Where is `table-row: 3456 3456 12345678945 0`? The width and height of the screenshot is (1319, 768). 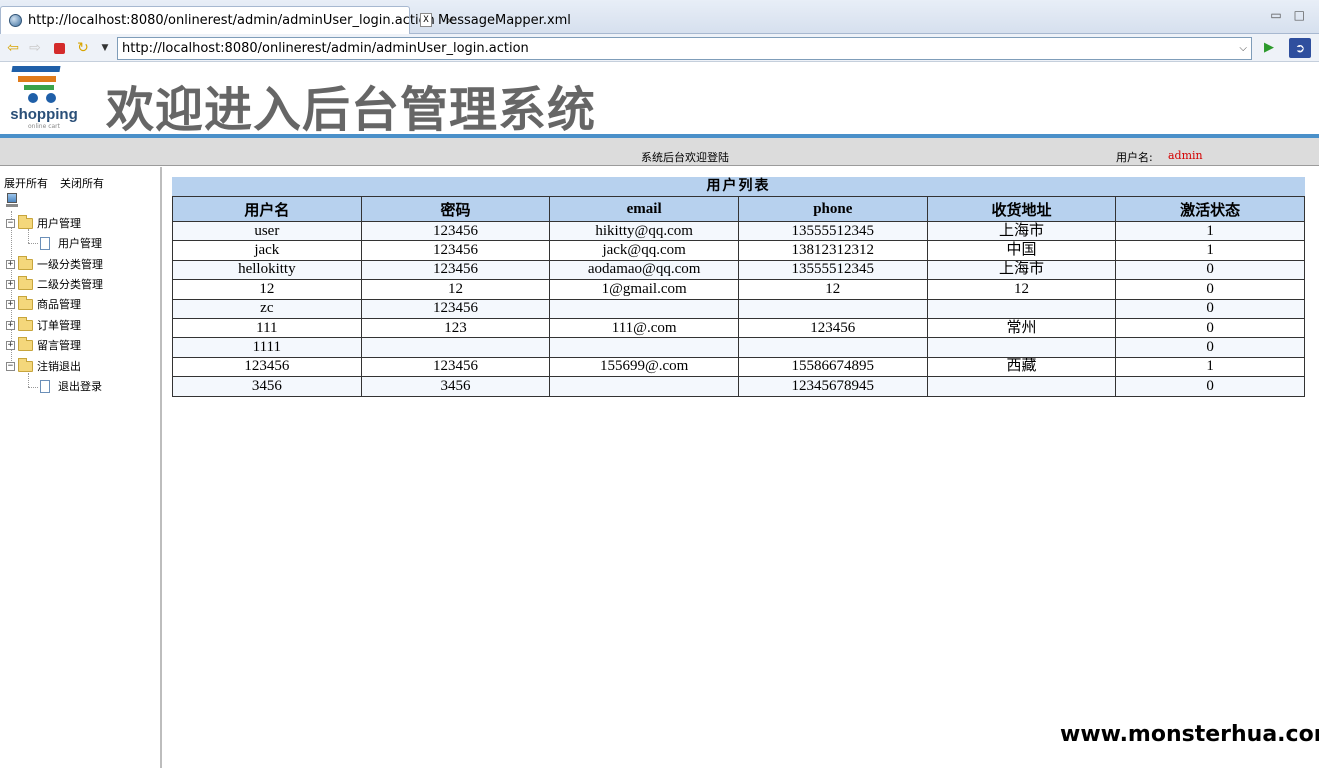 table-row: 3456 3456 12345678945 0 is located at coordinates (738, 386).